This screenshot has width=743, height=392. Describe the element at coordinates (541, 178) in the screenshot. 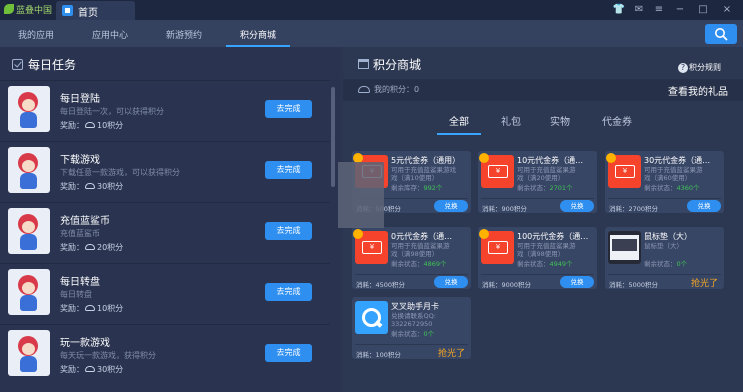

I see `item-description-2: 戏（满20使用）` at that location.